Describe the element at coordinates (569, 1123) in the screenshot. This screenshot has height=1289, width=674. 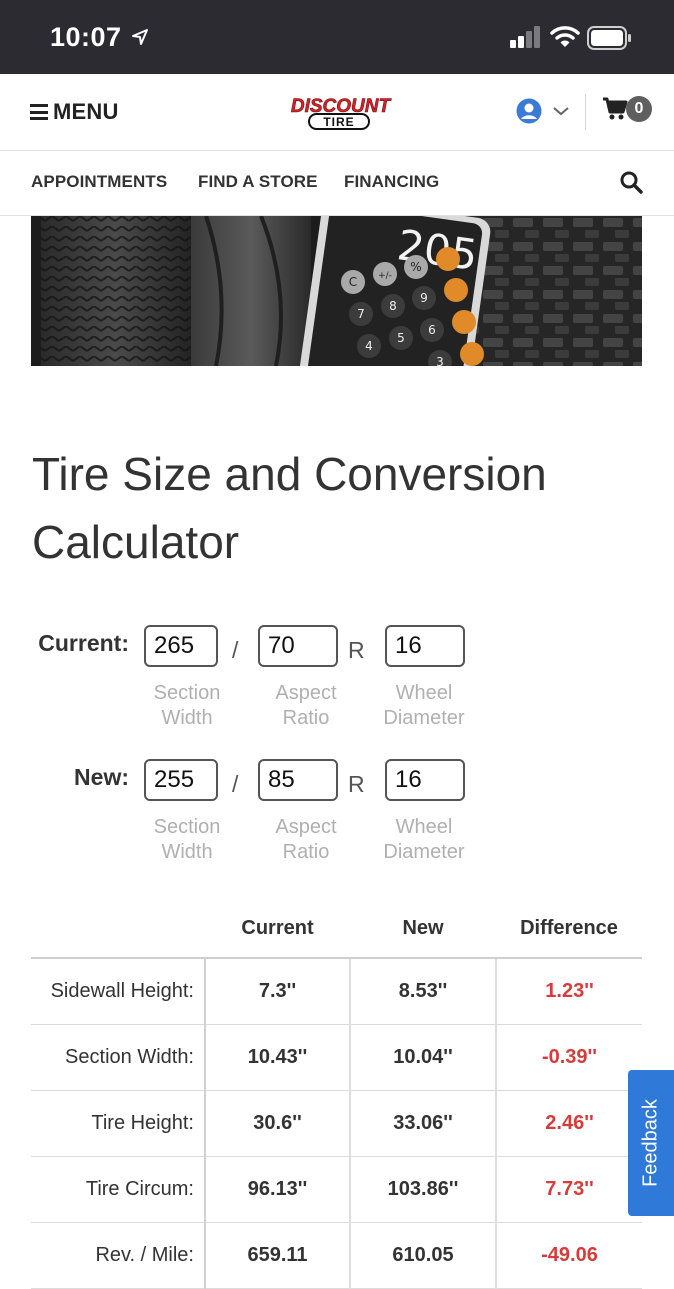
I see `difference-value: 2.46''` at that location.